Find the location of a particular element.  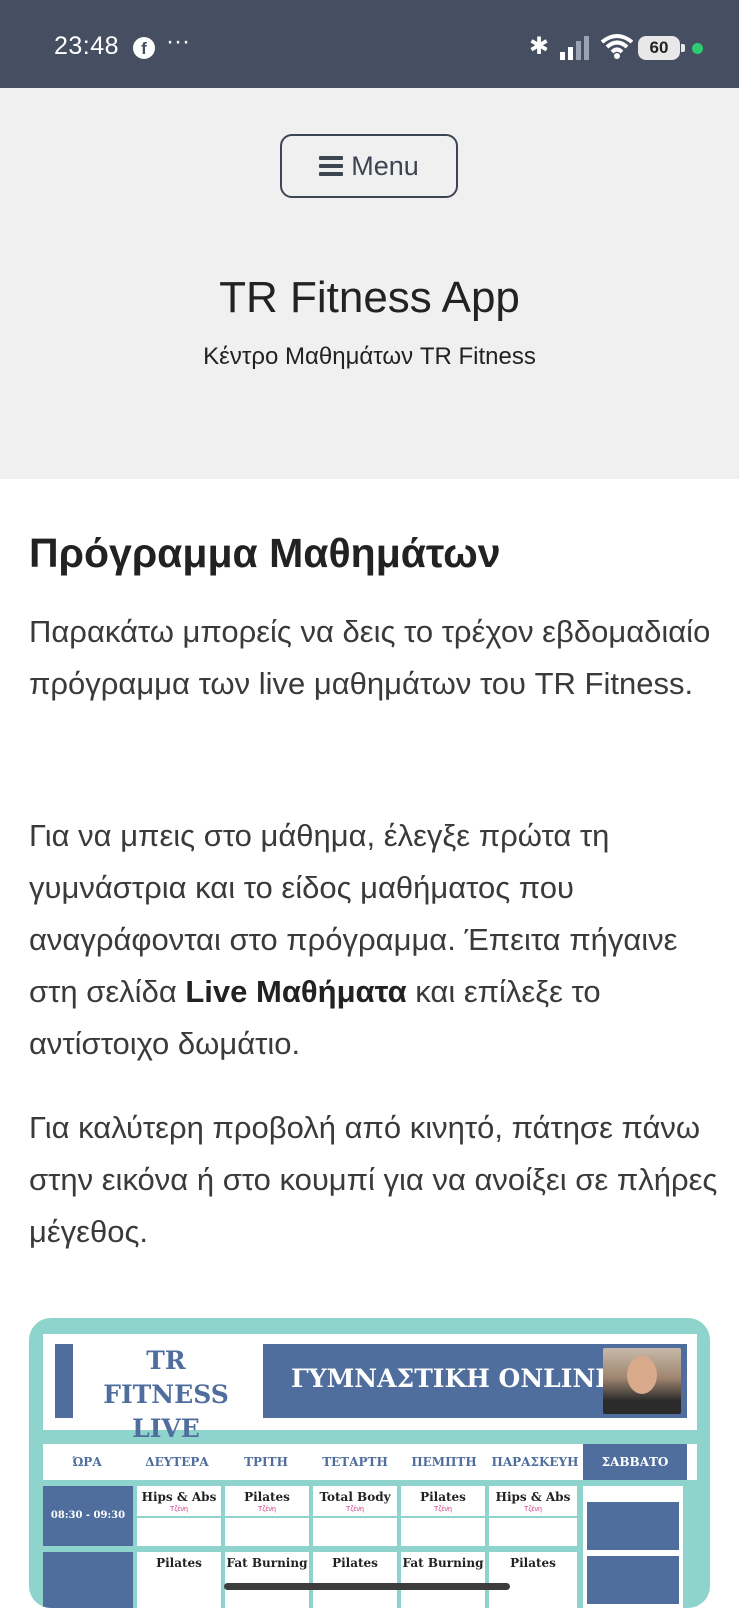

schedule-banner: ΓΥΜΝΑΣΤΙΚΗ ONLINE is located at coordinates (475, 1381).